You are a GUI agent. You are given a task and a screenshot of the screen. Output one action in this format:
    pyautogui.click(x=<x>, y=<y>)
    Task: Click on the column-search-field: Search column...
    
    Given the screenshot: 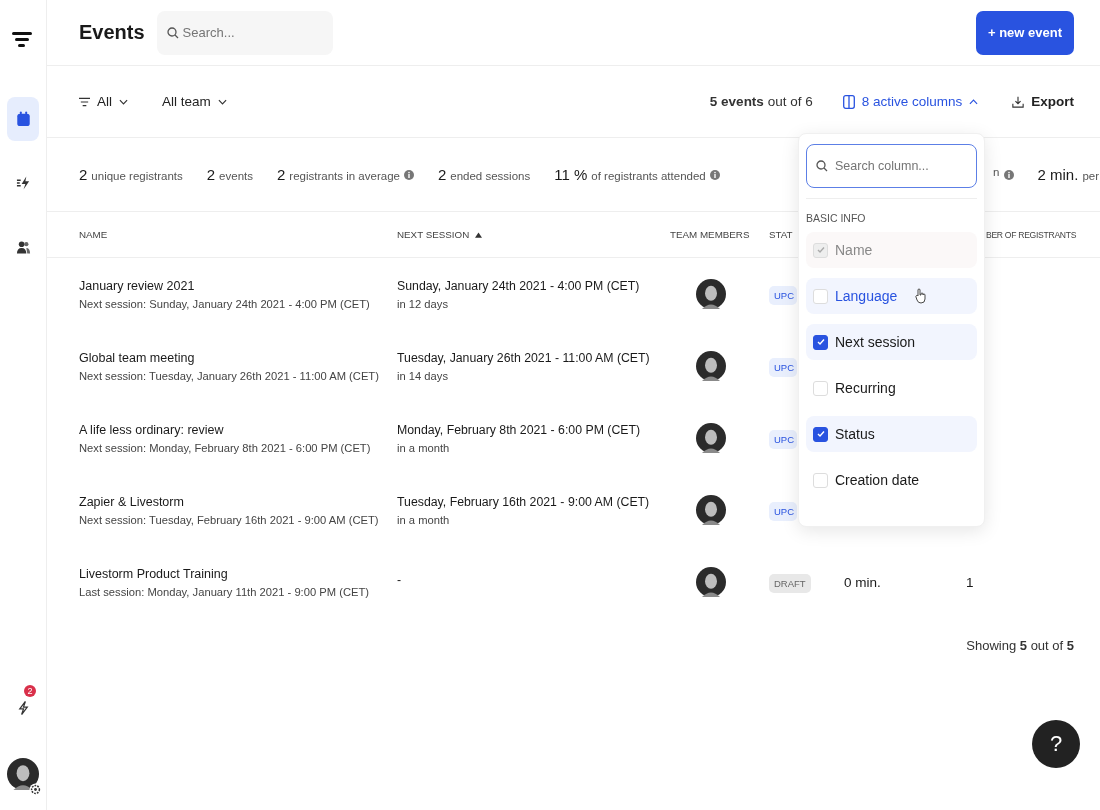 What is the action you would take?
    pyautogui.click(x=891, y=166)
    